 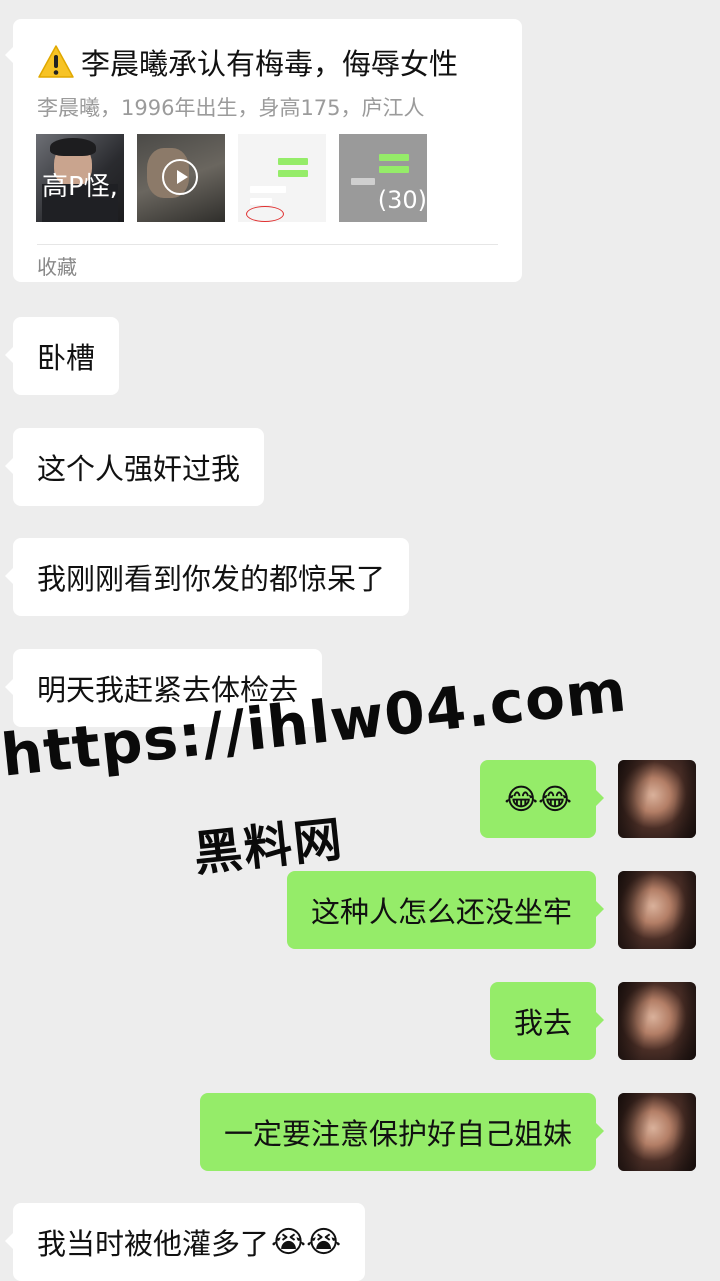 What do you see at coordinates (80, 187) in the screenshot?
I see `thumbnail-caption: 高P怪,` at bounding box center [80, 187].